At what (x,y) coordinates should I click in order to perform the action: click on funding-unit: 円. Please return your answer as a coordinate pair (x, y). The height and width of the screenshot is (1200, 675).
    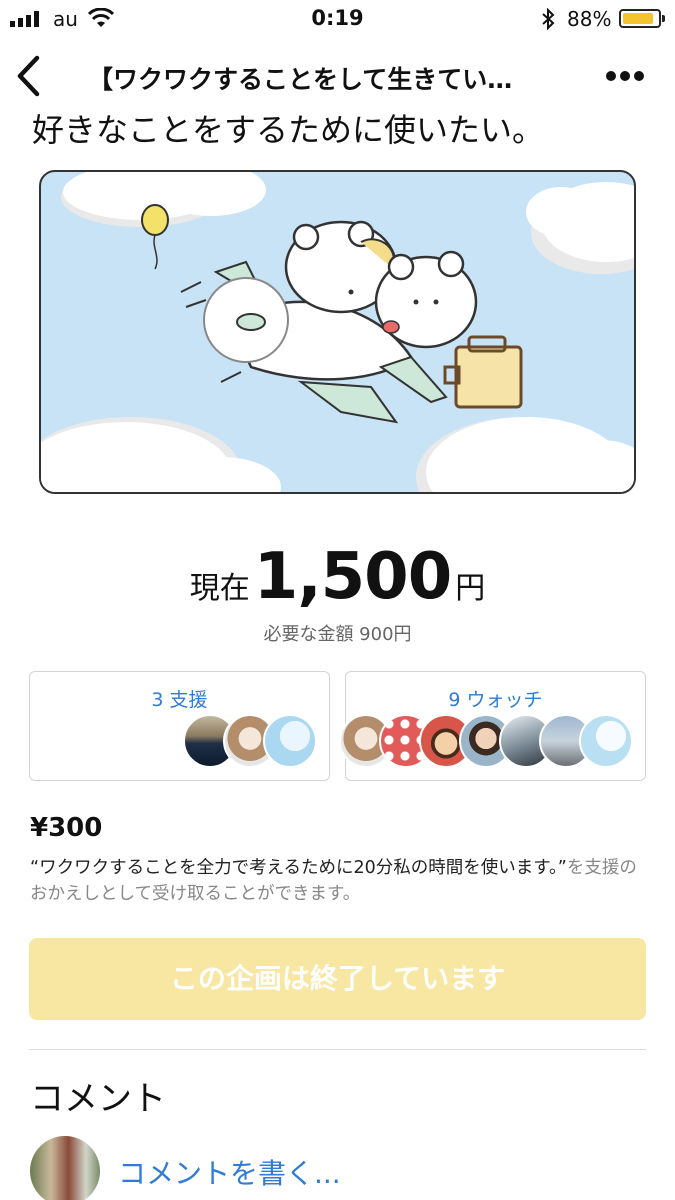
    Looking at the image, I should click on (470, 588).